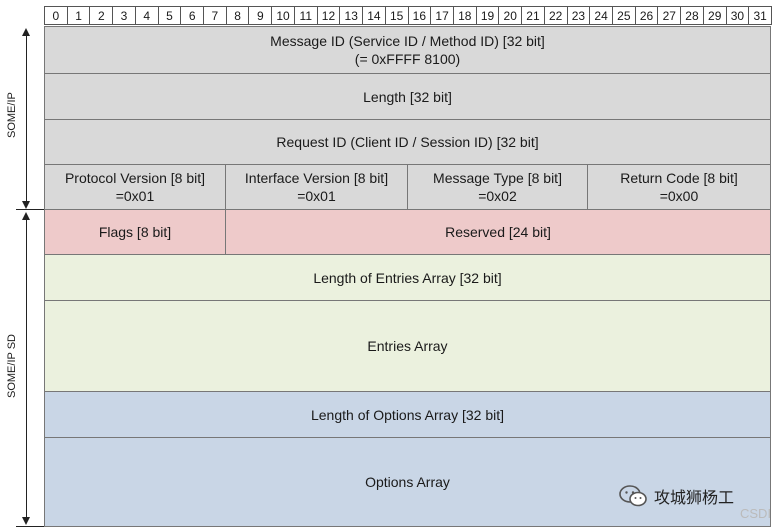 The width and height of the screenshot is (774, 529). What do you see at coordinates (407, 59) in the screenshot?
I see `message-id-value: (= 0xFFFF 8100)` at bounding box center [407, 59].